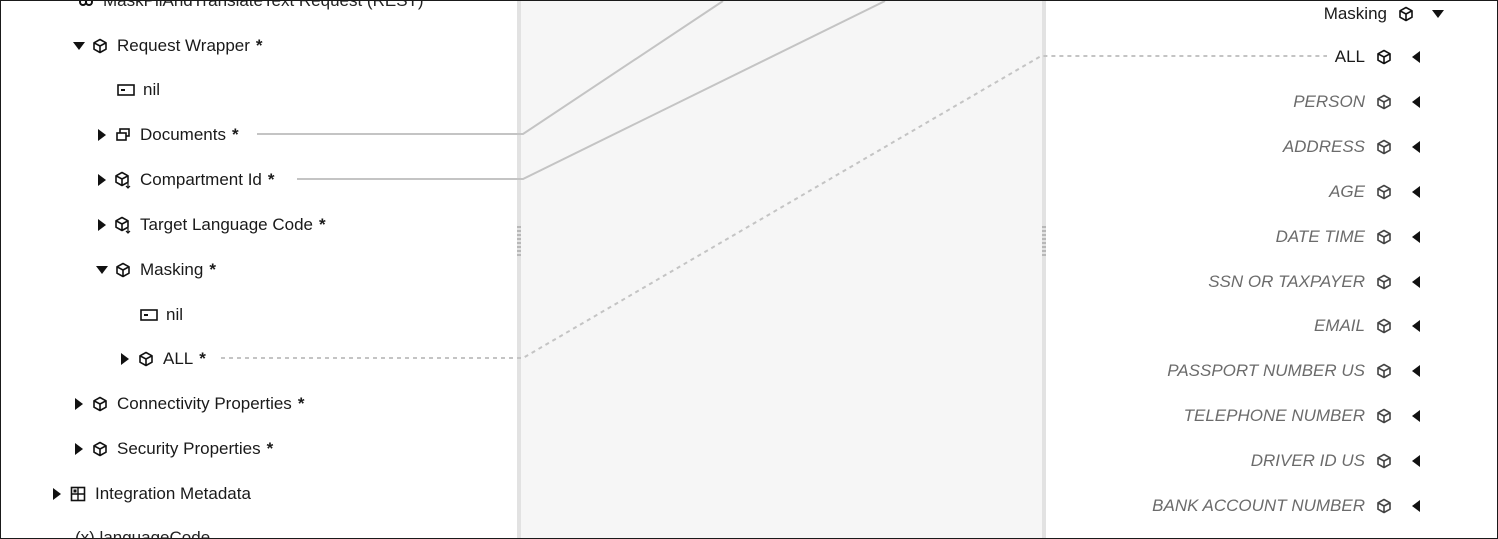 This screenshot has height=539, width=1498. Describe the element at coordinates (1044, 242) in the screenshot. I see `right-splitter-grip` at that location.